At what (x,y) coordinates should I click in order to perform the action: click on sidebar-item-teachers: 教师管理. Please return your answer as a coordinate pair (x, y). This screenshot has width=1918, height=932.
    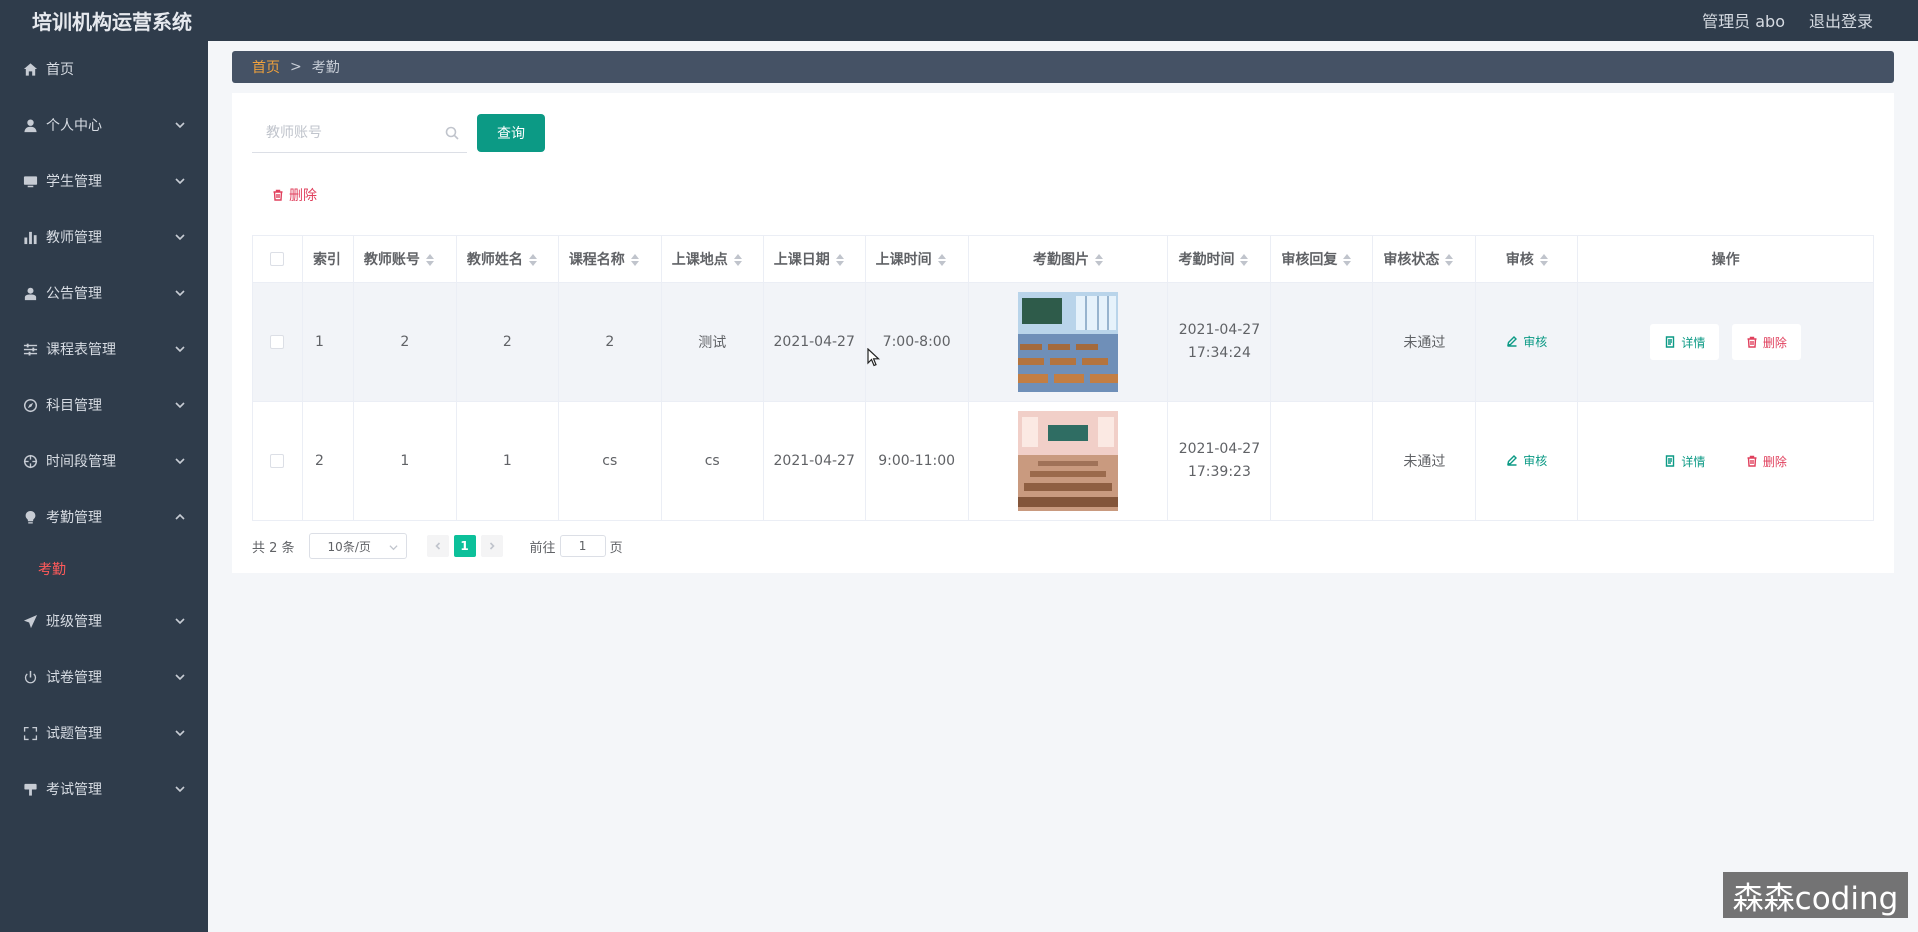
    Looking at the image, I should click on (104, 237).